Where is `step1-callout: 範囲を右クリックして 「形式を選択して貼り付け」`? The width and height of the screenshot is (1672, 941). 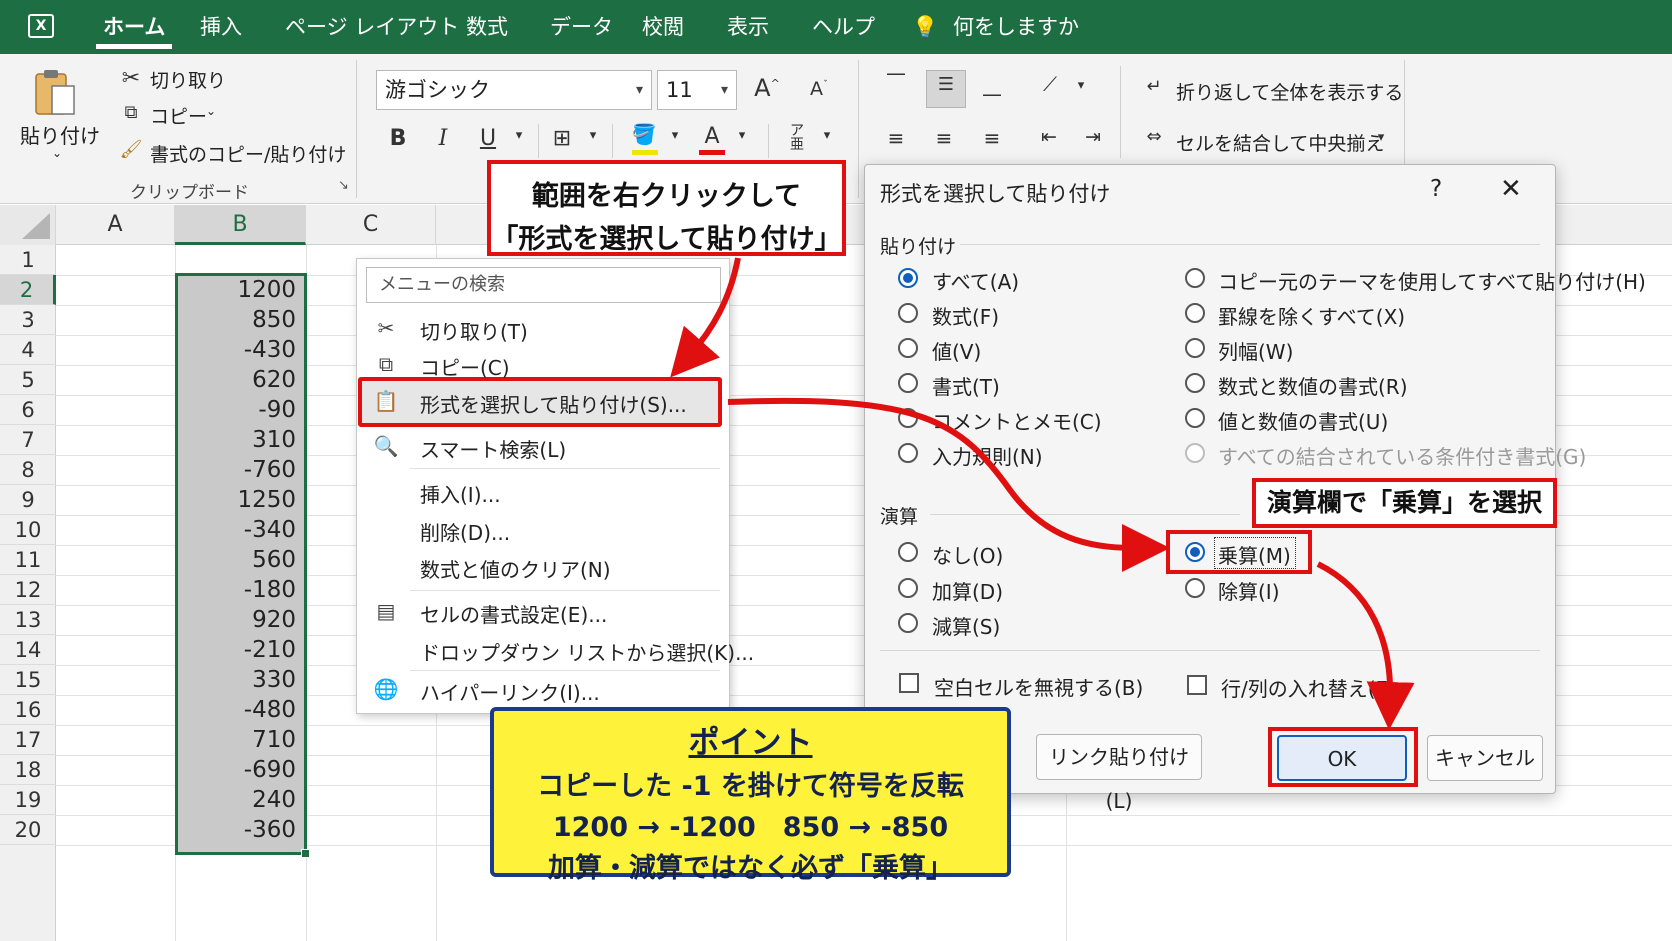
step1-callout: 範囲を右クリックして 「形式を選択して貼り付け」 is located at coordinates (666, 208).